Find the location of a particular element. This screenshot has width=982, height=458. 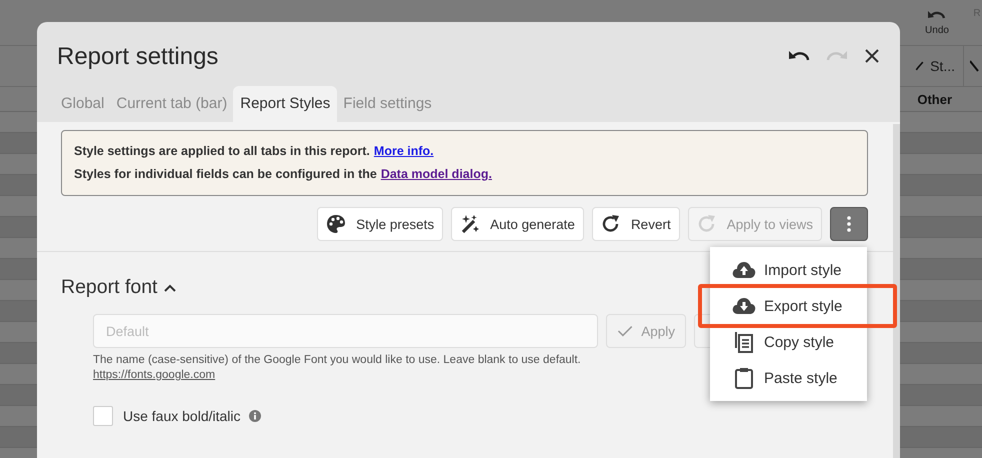

column-header: Other is located at coordinates (934, 99).